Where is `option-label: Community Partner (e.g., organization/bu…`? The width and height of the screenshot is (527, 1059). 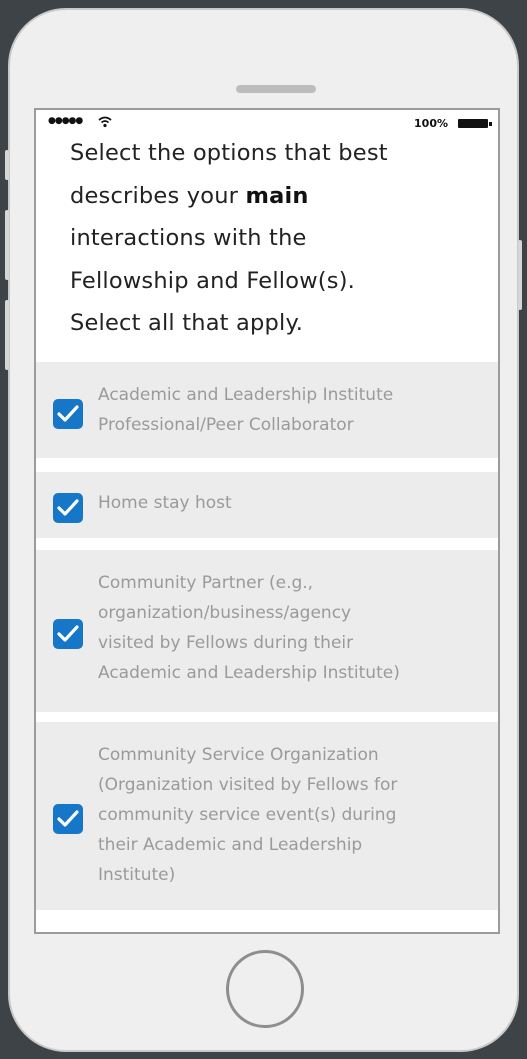 option-label: Community Partner (e.g., organization/bu… is located at coordinates (249, 628).